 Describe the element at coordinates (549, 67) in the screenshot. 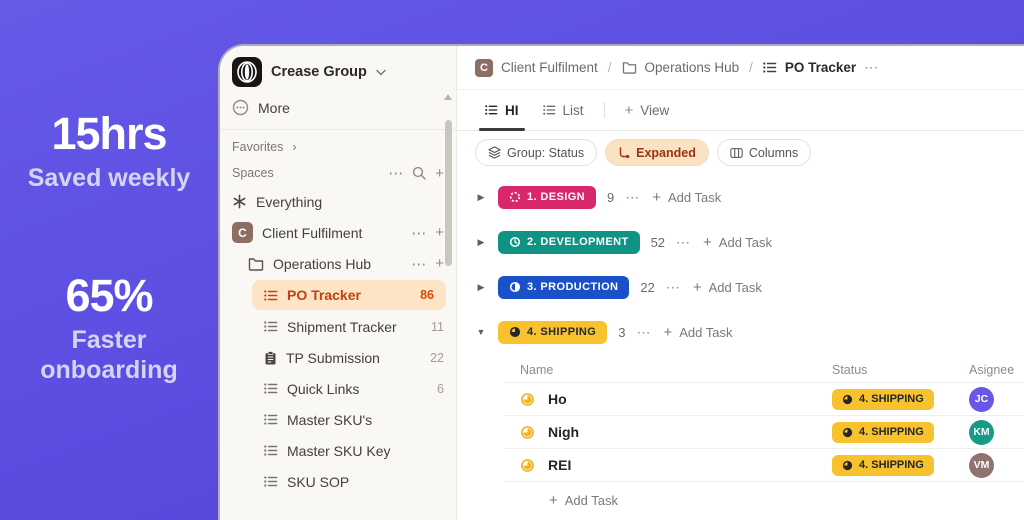

I see `breadcrumb-space: Client Fulfilment` at that location.